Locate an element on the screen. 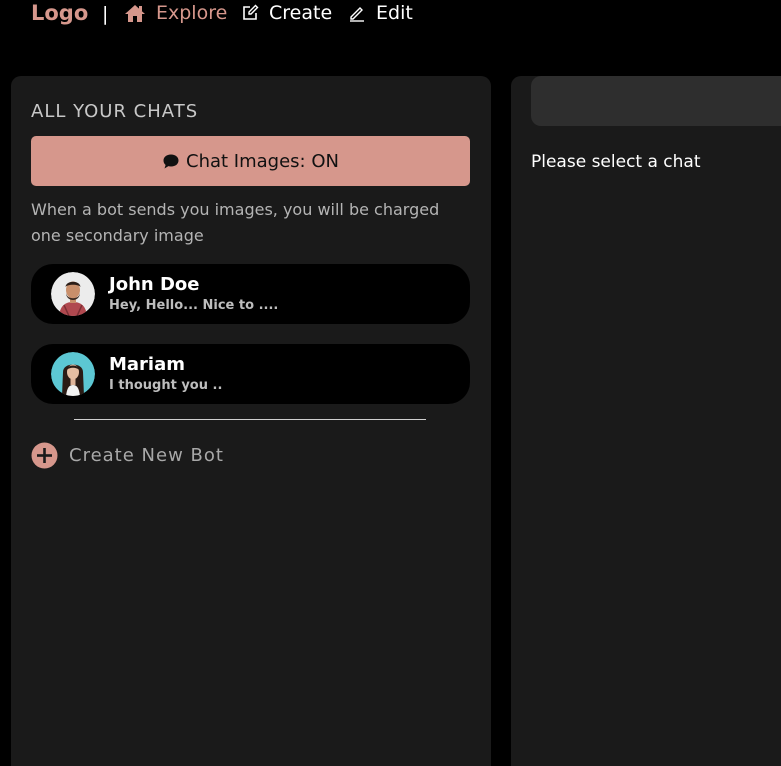 Image resolution: width=781 pixels, height=766 pixels. create-new-bot-label: Create New Bot is located at coordinates (146, 455).